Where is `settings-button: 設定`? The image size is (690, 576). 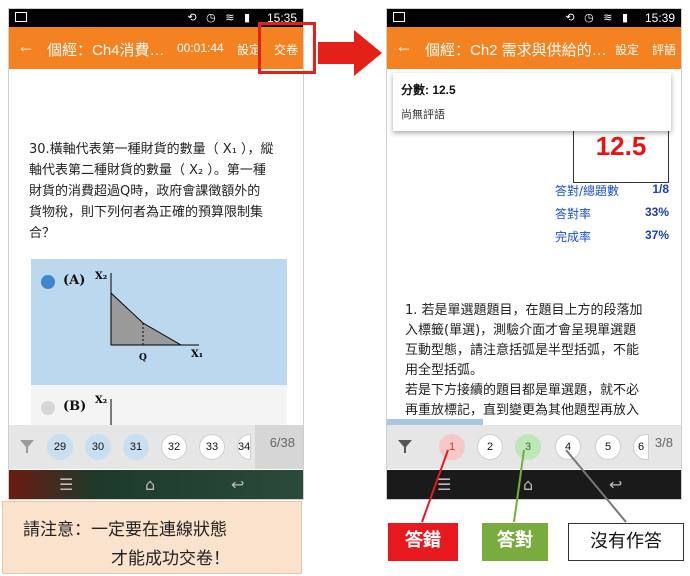 settings-button: 設定 is located at coordinates (627, 49).